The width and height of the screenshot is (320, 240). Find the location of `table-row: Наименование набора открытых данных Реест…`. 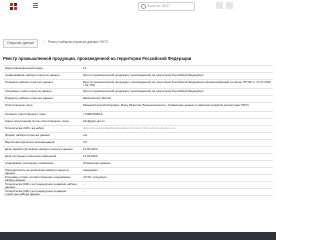

table-row: Наименование набора открытых данных Реест… is located at coordinates (138, 76).